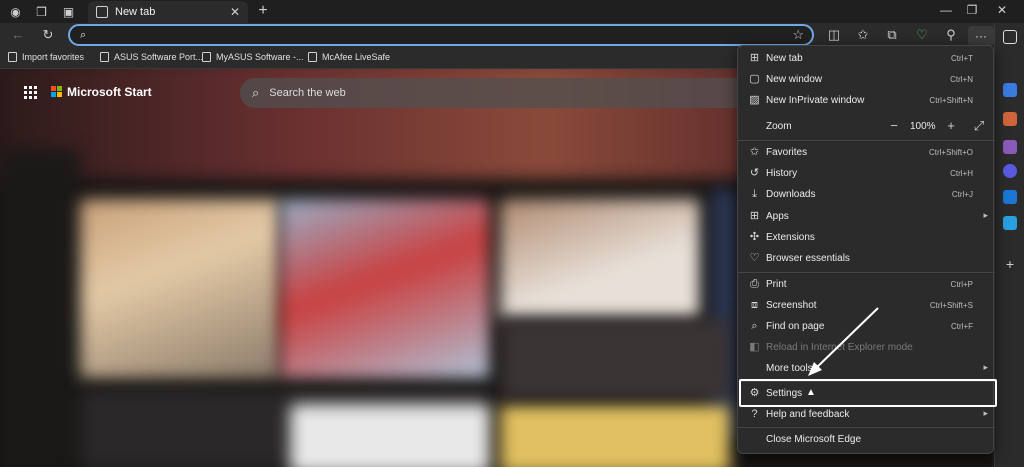 The image size is (1024, 467). I want to click on menu-item-label: History, so click(782, 173).